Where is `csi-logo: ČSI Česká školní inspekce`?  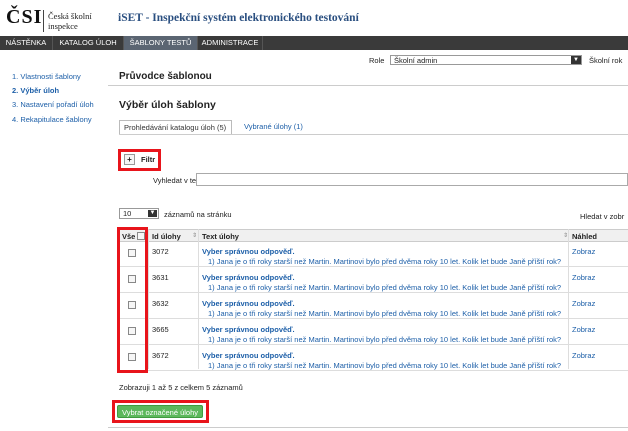
csi-logo: ČSI Česká školní inspekce is located at coordinates (56, 20).